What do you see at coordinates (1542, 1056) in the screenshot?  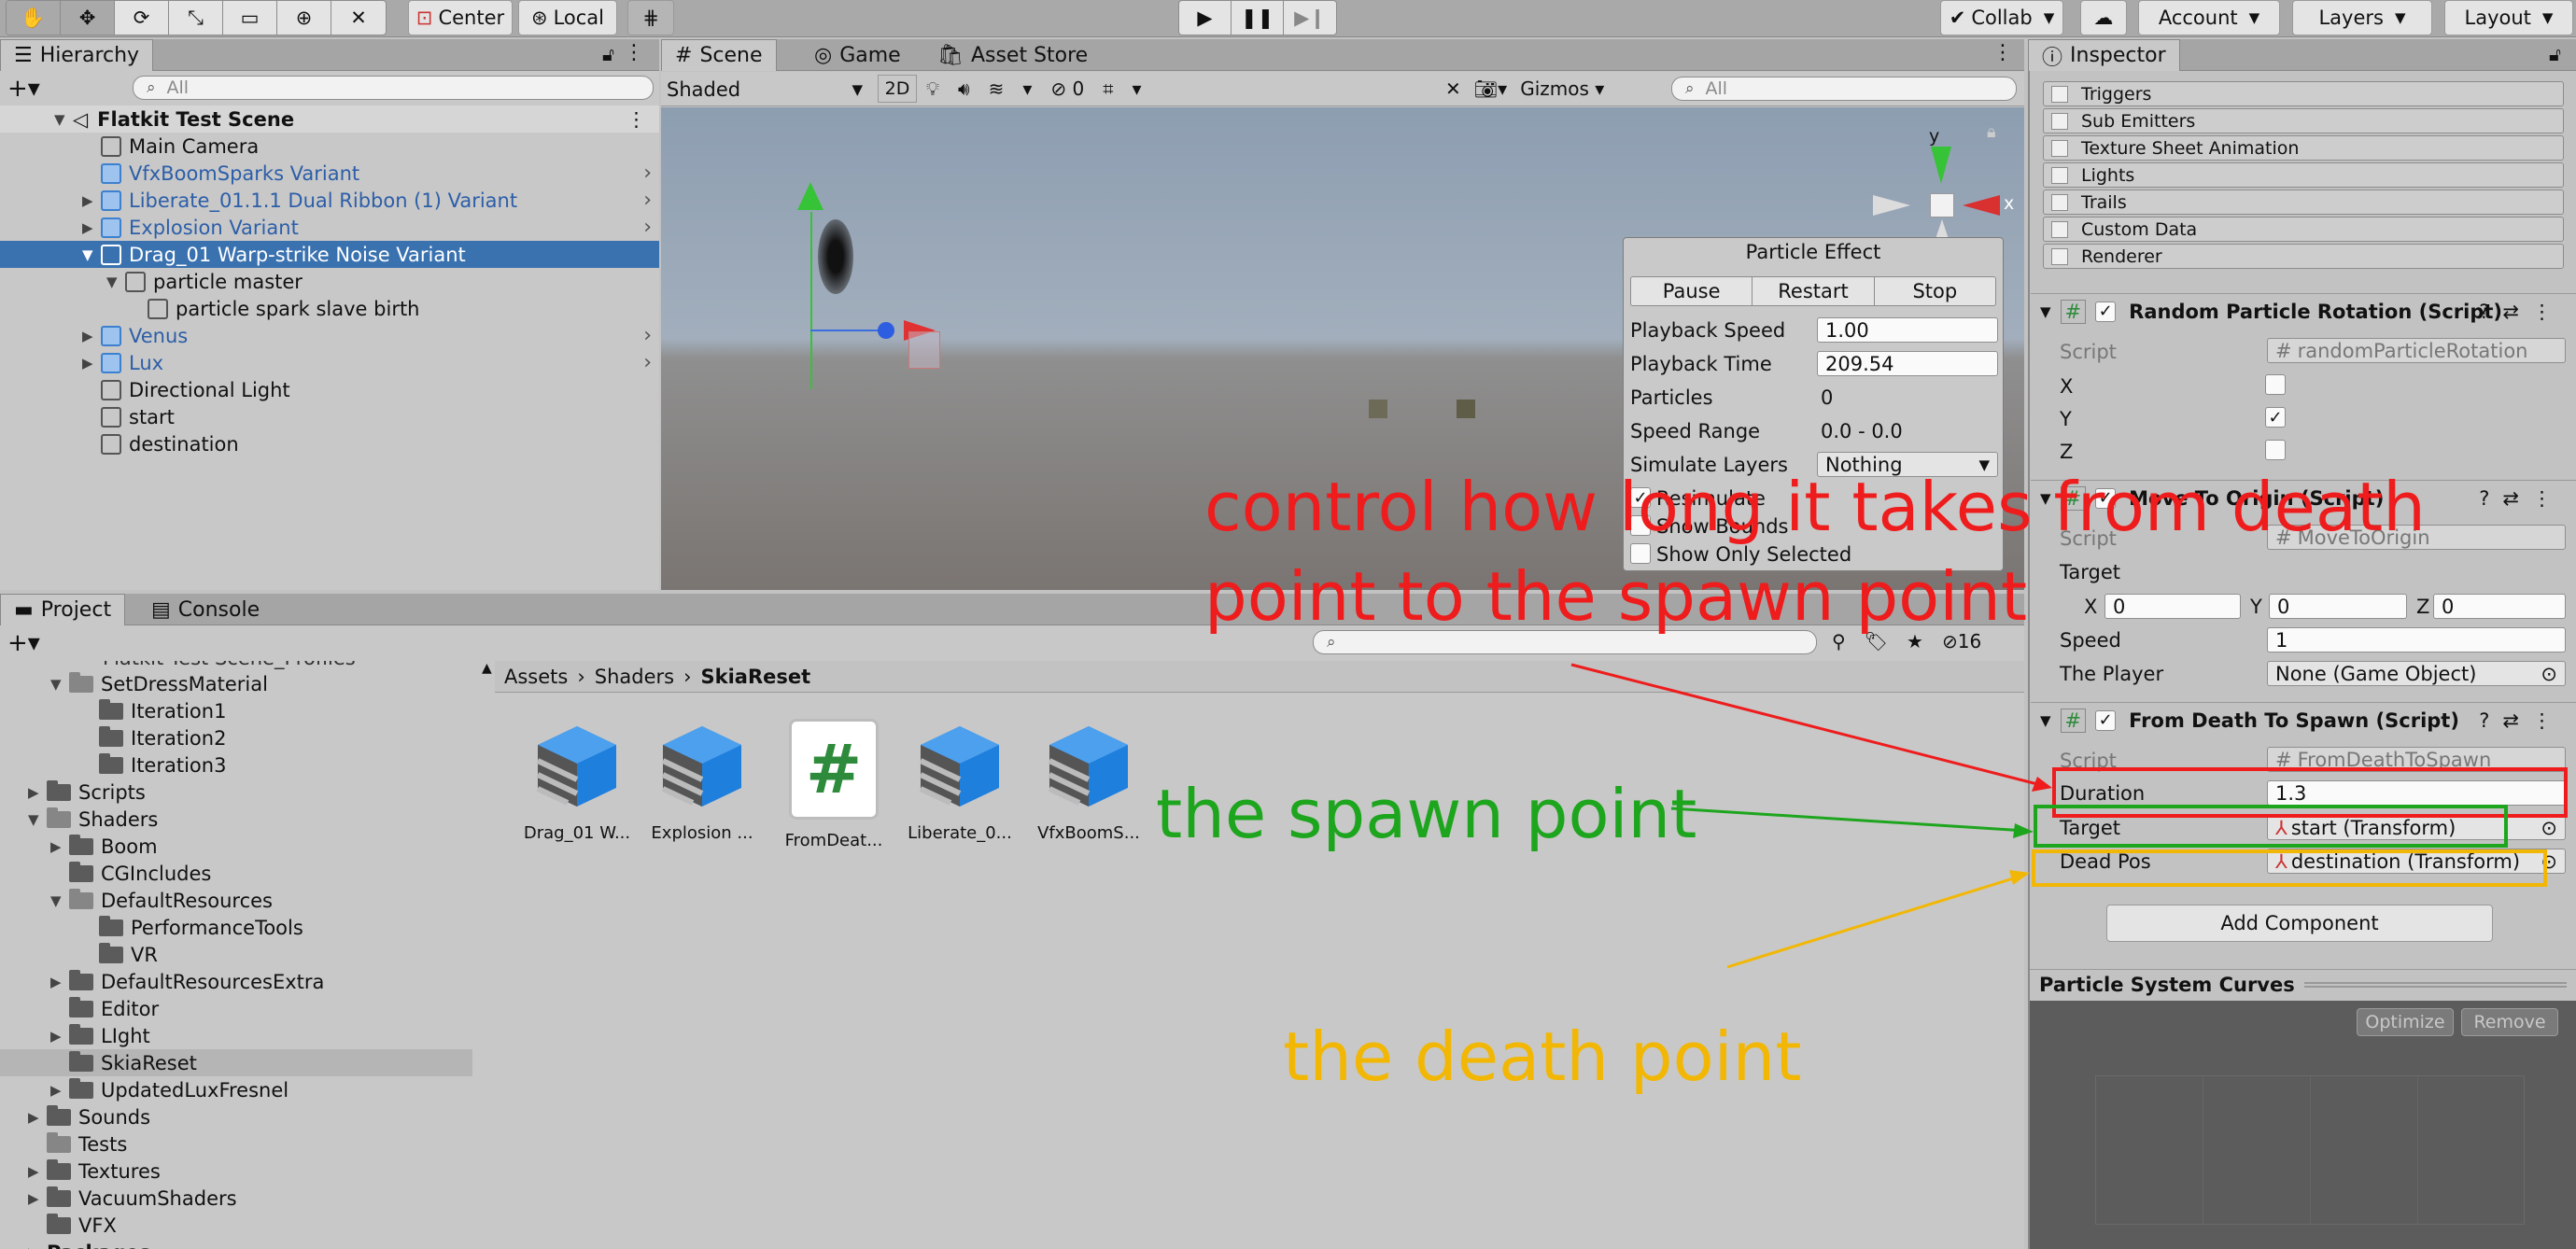 I see `yellow-annotation: the death point` at bounding box center [1542, 1056].